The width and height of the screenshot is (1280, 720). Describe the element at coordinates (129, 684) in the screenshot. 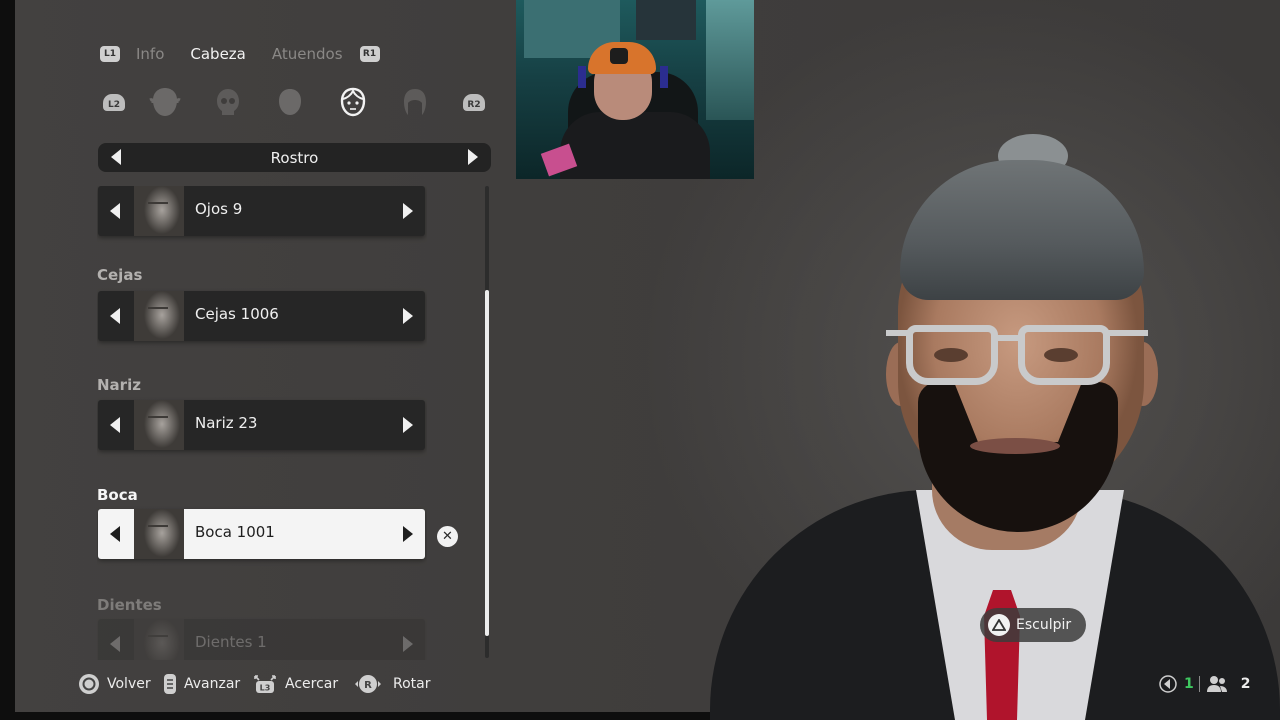

I see `back-label: Volver` at that location.